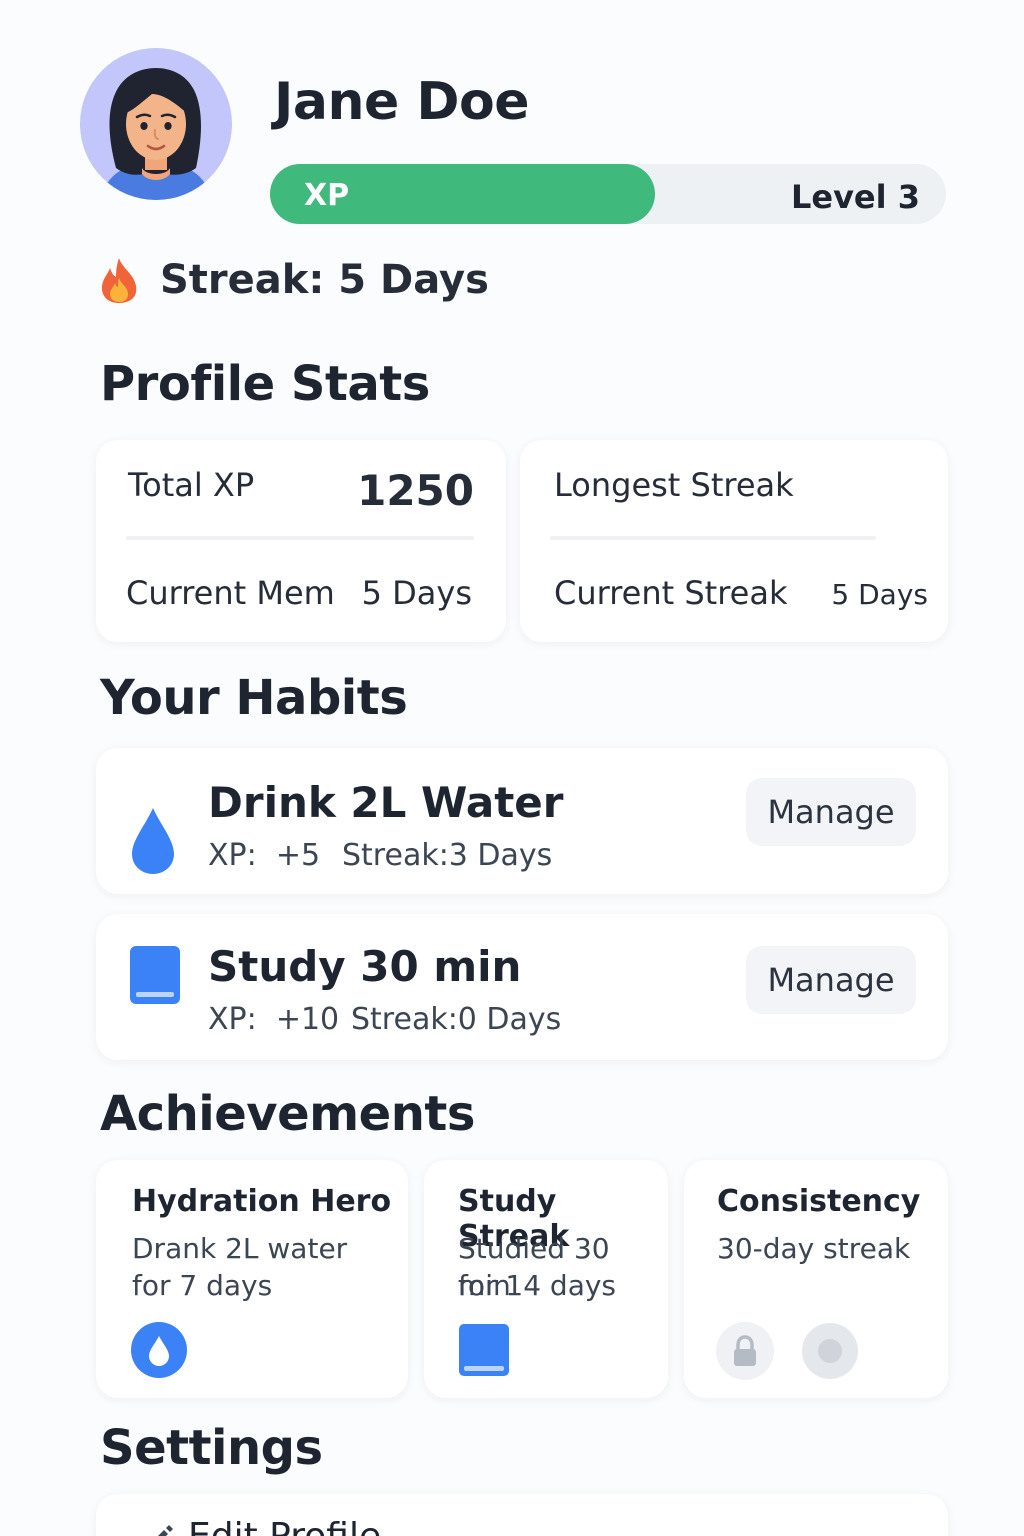 The width and height of the screenshot is (1024, 1536). I want to click on achievements-title: Achievements, so click(287, 1114).